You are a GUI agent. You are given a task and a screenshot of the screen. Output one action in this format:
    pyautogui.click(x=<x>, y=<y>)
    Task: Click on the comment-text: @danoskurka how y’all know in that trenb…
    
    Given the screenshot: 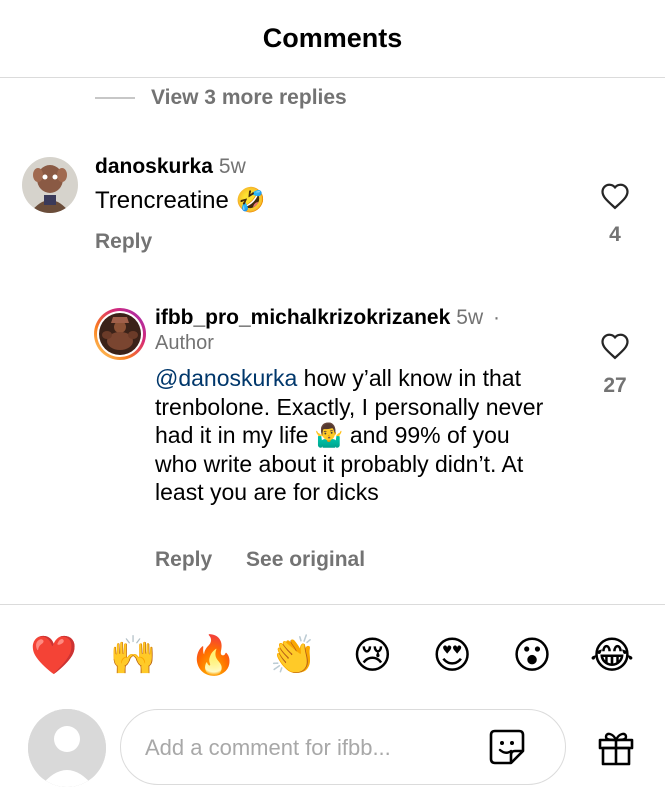 What is the action you would take?
    pyautogui.click(x=355, y=435)
    